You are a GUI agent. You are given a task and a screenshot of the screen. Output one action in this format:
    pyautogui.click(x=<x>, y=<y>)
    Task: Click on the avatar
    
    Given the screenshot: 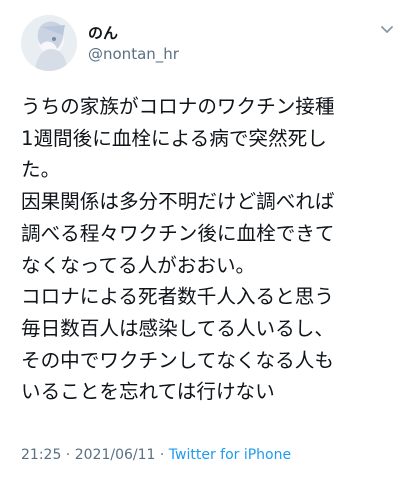 What is the action you would take?
    pyautogui.click(x=49, y=43)
    